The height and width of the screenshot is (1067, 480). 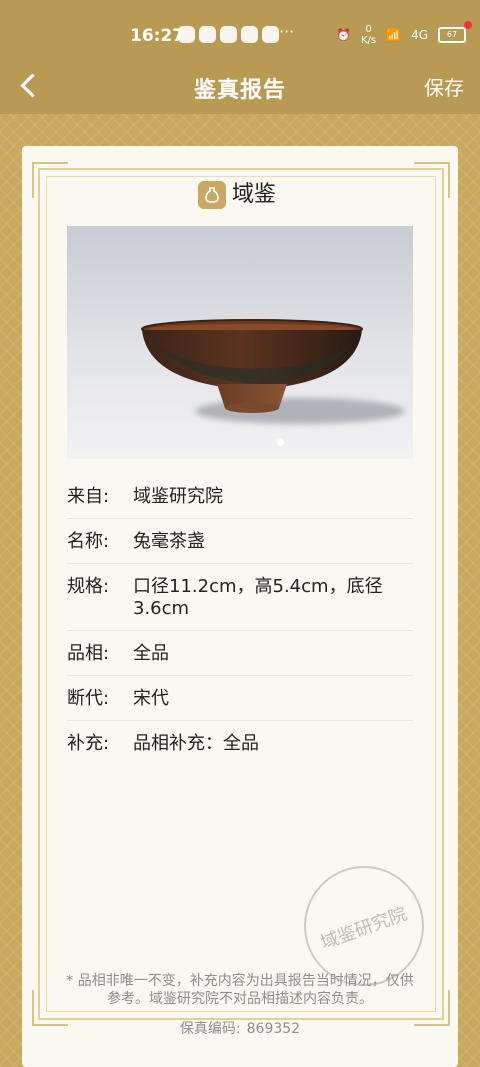 I want to click on page-title: 鉴真报告, so click(x=239, y=90).